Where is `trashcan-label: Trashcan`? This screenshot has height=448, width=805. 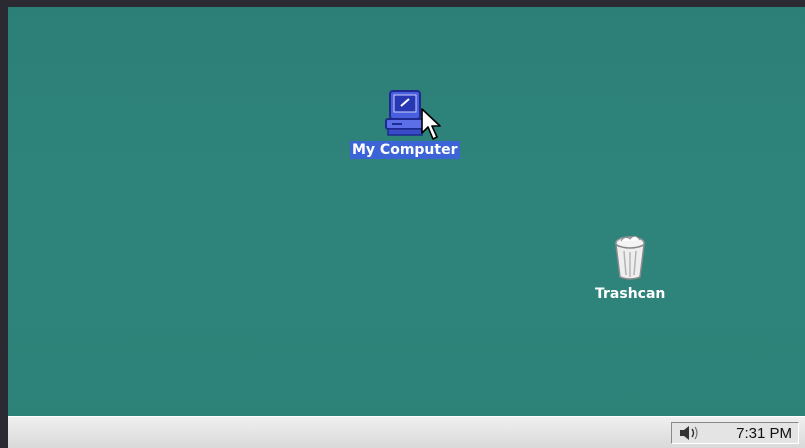
trashcan-label: Trashcan is located at coordinates (630, 294).